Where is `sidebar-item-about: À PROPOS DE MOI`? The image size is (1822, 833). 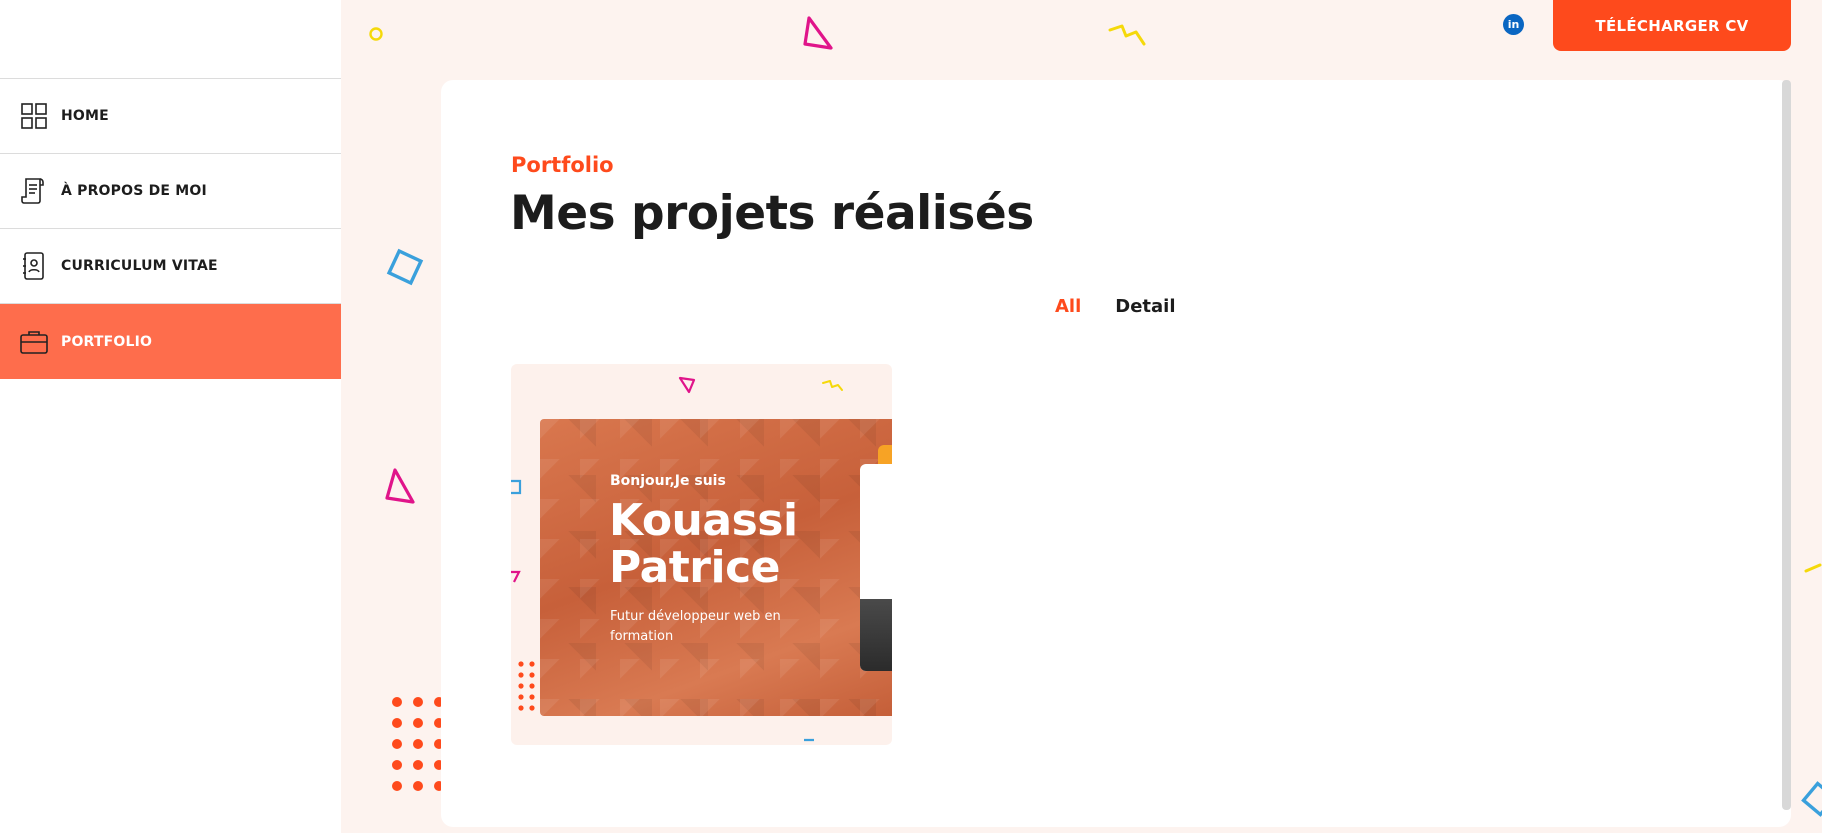
sidebar-item-about: À PROPOS DE MOI is located at coordinates (170, 191).